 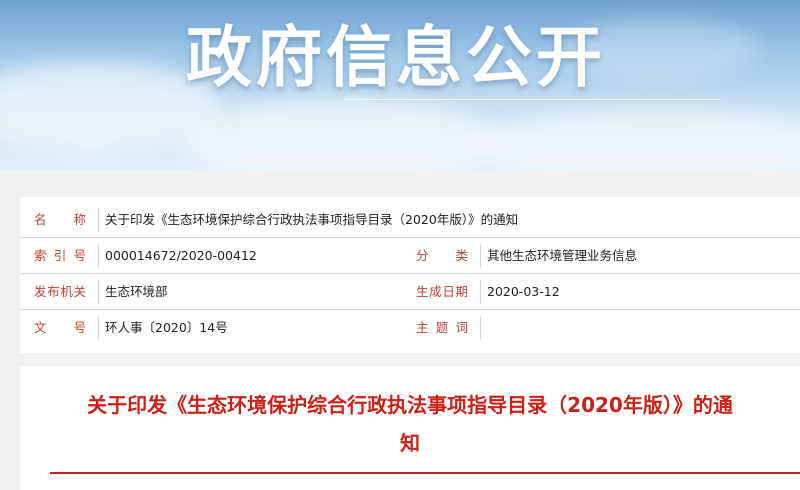 I want to click on metadata-value-docno: 环人事〔2020〕14号, so click(x=166, y=327).